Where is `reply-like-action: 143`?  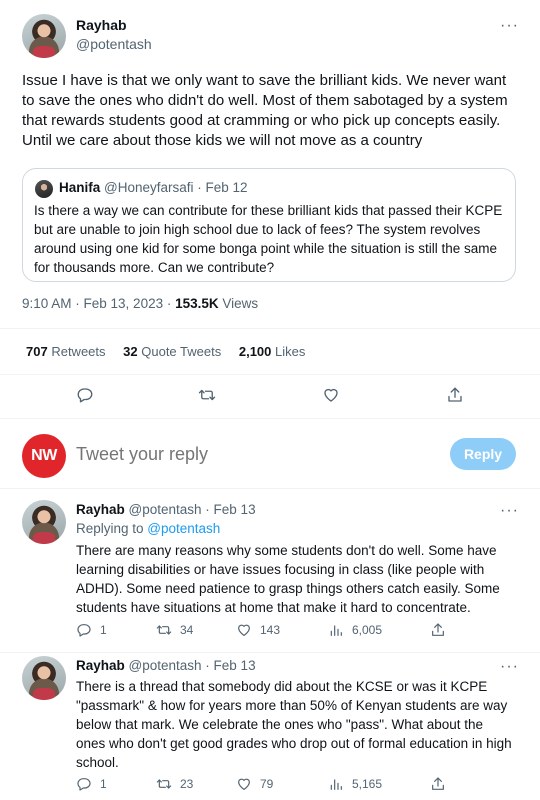 reply-like-action: 143 is located at coordinates (258, 630).